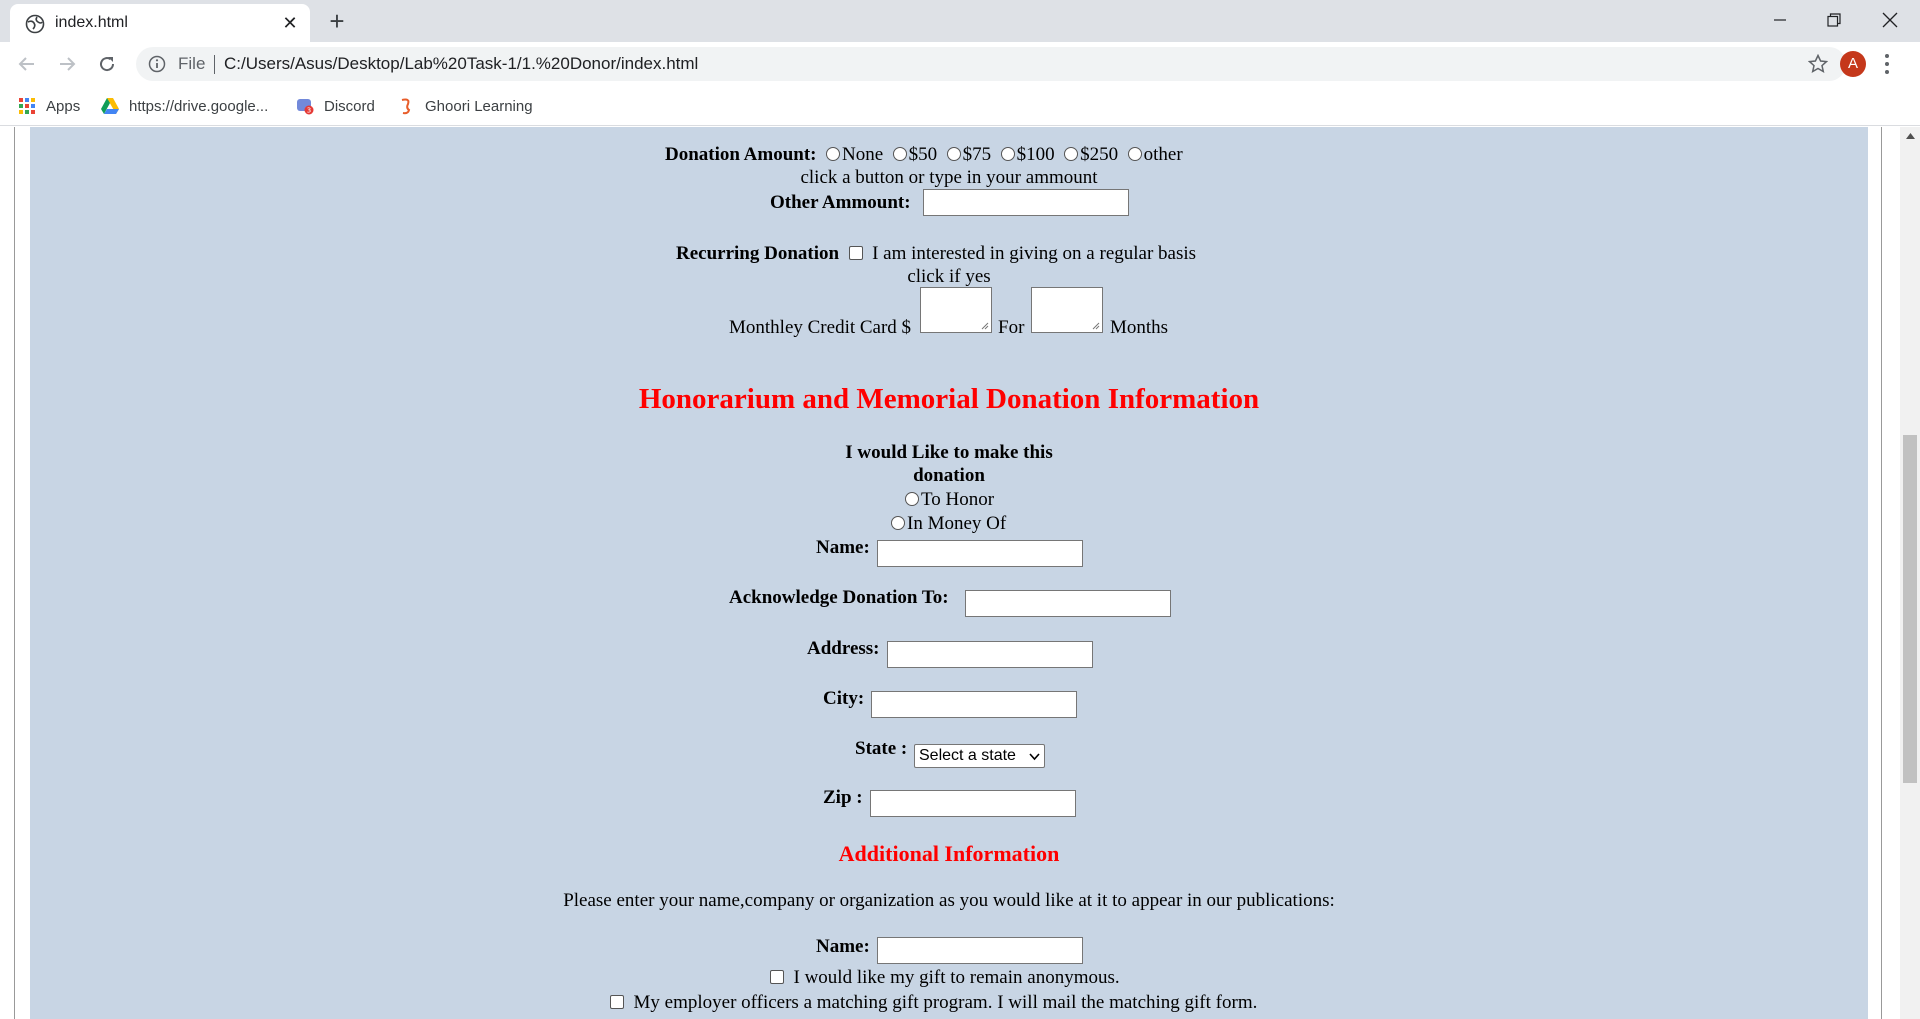 The image size is (1920, 1019). What do you see at coordinates (406, 106) in the screenshot?
I see `ghoori-learning-icon` at bounding box center [406, 106].